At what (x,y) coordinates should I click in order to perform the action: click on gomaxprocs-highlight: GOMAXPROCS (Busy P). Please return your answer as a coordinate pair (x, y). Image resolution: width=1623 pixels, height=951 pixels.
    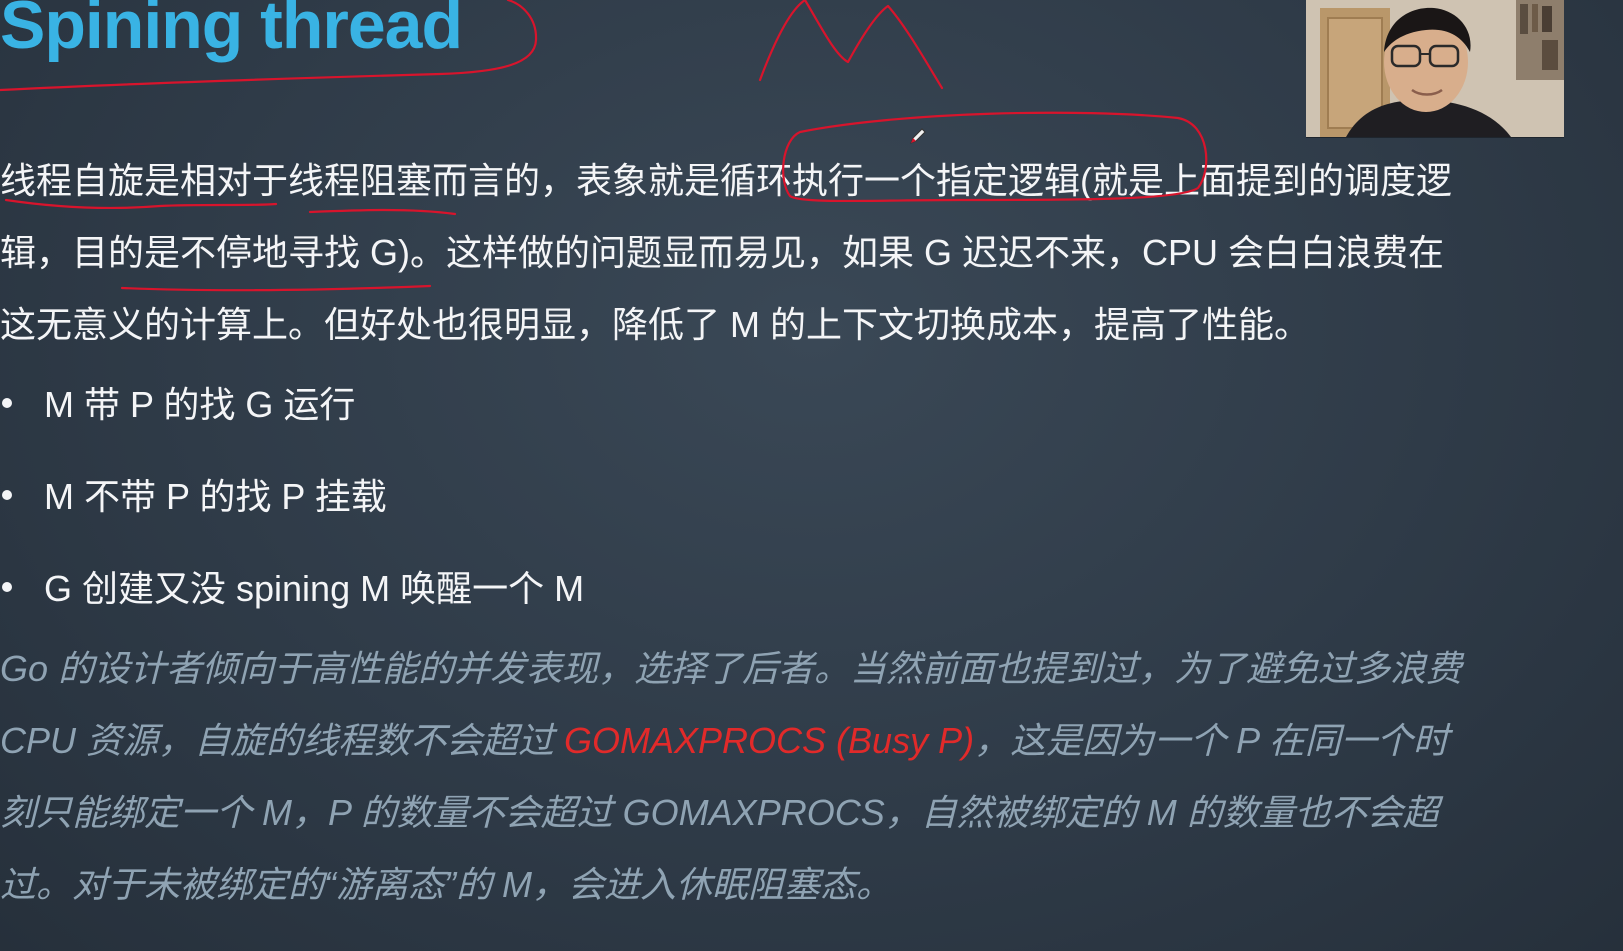
    Looking at the image, I should click on (769, 740).